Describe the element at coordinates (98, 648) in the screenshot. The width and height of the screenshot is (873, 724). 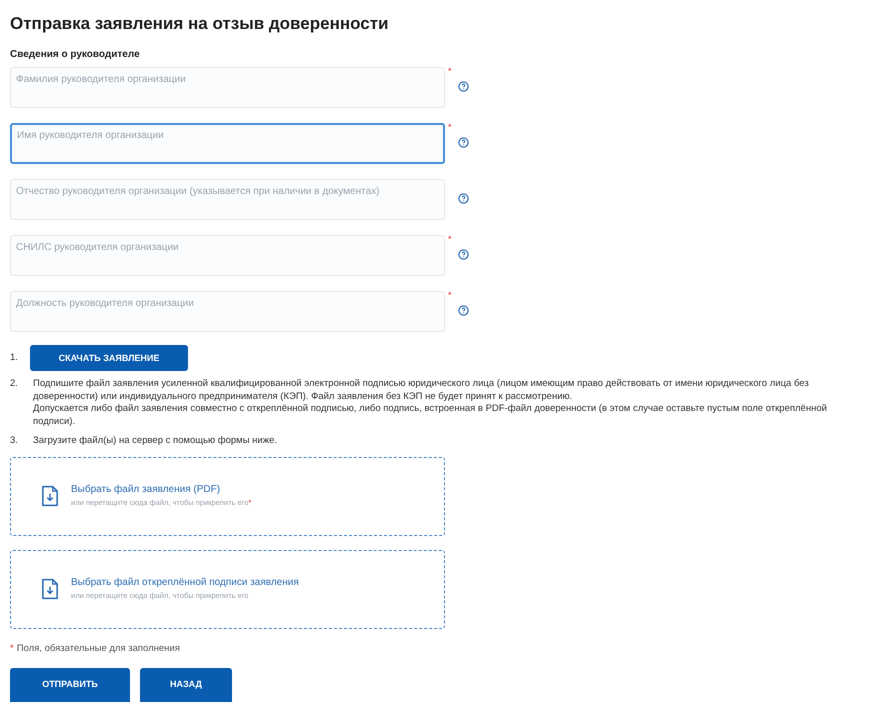
I see `required-note: Поля, обязательные для заполнения` at that location.